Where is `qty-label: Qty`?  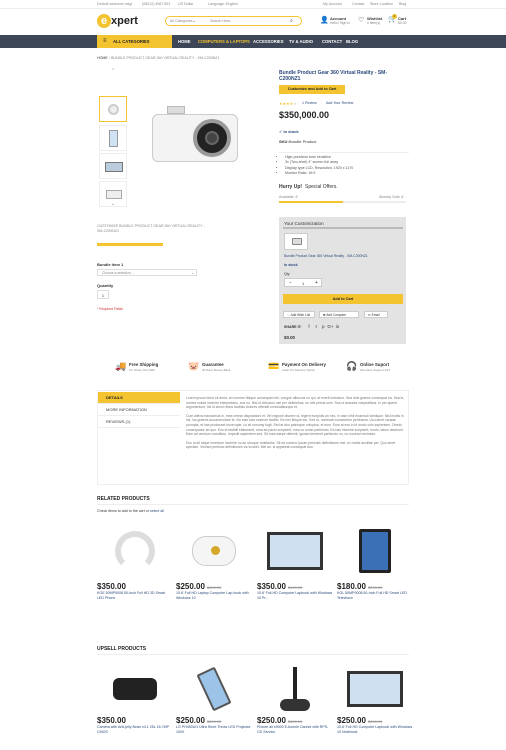
qty-label: Qty is located at coordinates (287, 274).